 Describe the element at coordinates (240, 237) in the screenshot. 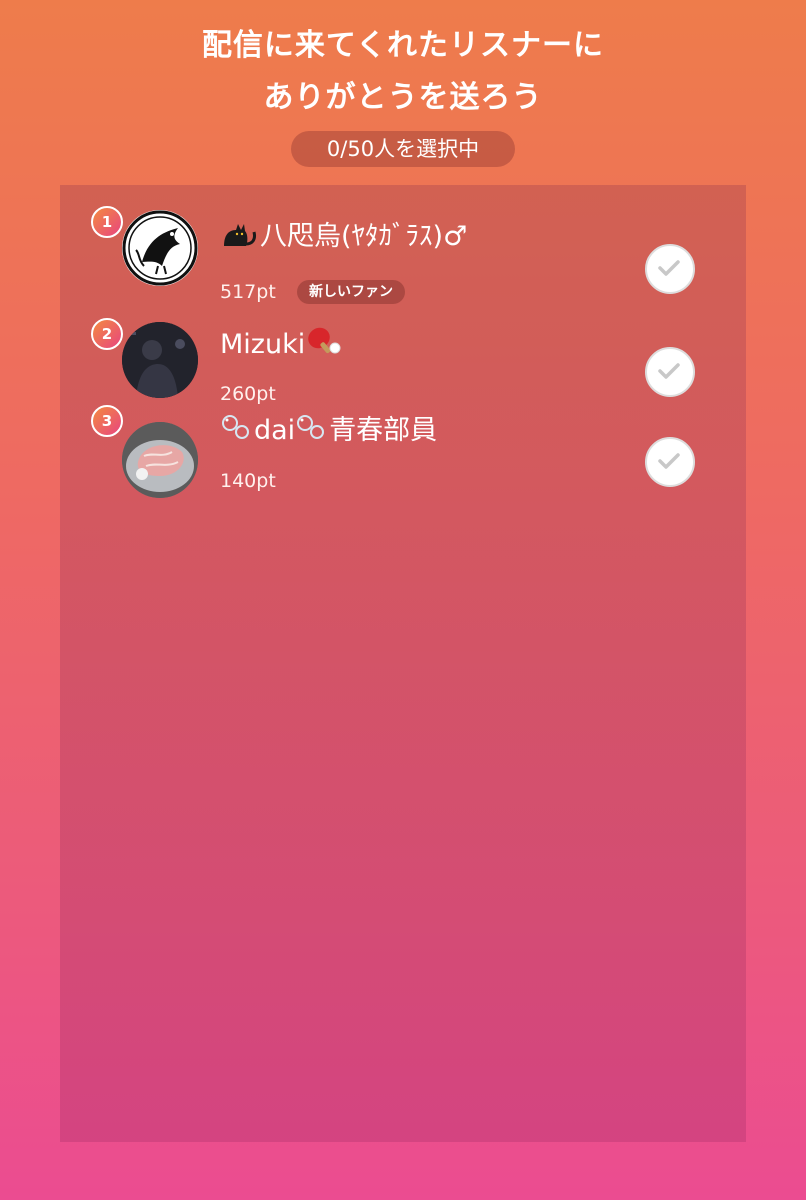

I see `black-cat-emoji` at that location.